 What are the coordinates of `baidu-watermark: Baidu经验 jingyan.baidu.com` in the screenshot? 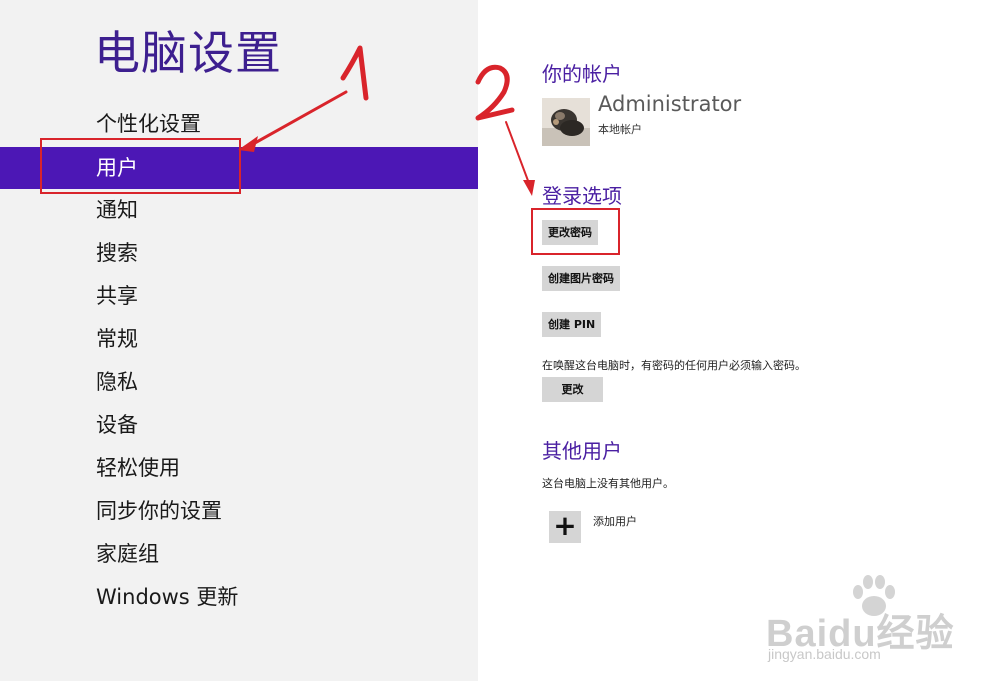 It's located at (866, 622).